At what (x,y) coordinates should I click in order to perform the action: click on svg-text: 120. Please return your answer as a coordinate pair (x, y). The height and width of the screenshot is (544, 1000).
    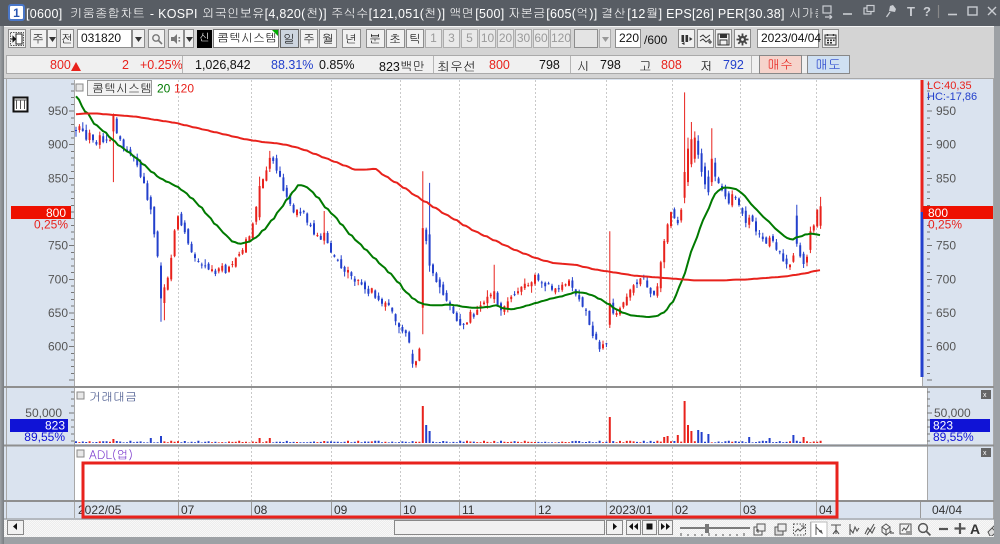
    Looking at the image, I should click on (184, 89).